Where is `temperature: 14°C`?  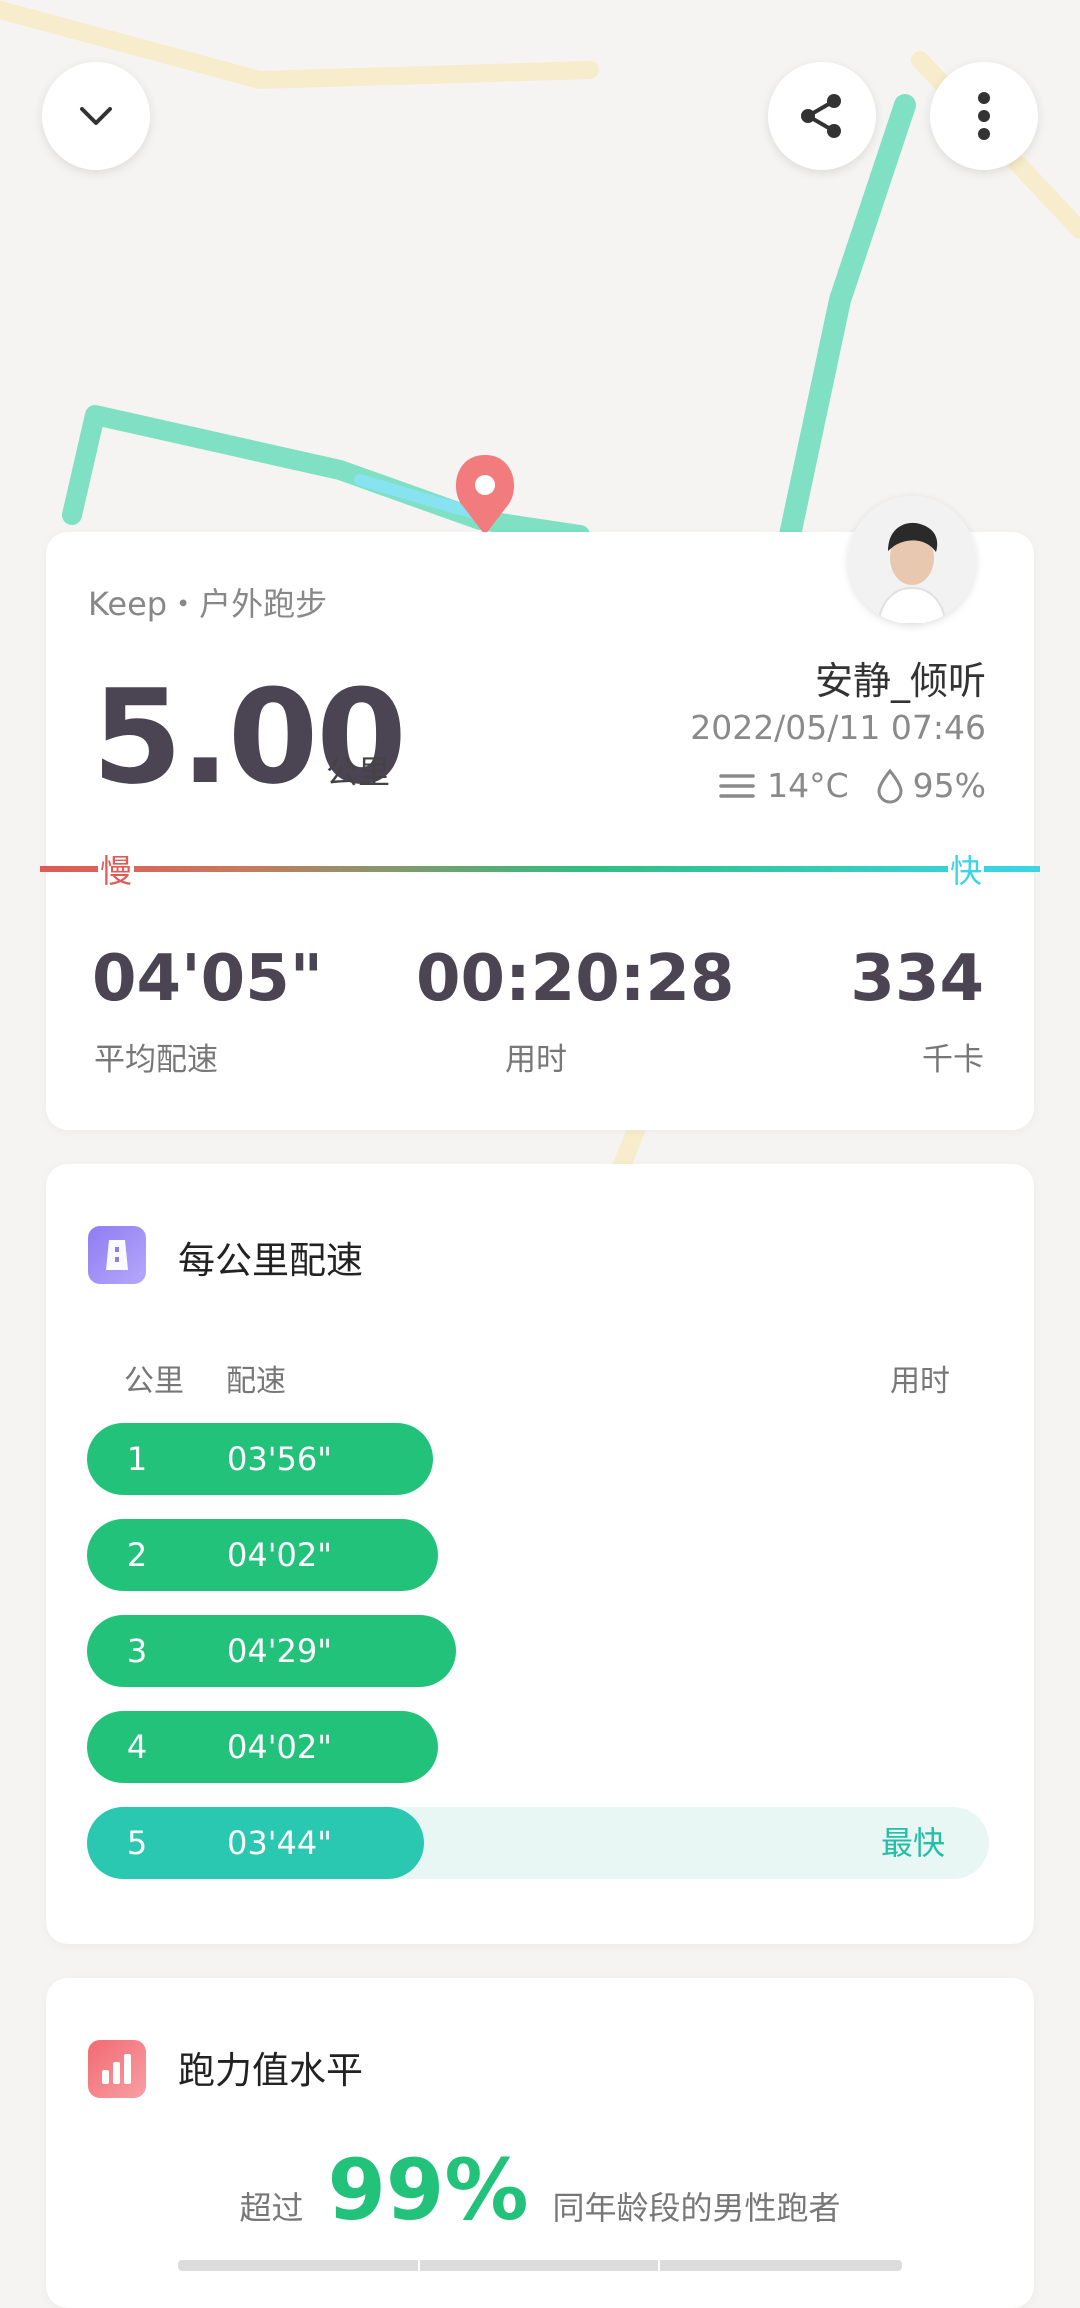 temperature: 14°C is located at coordinates (808, 785).